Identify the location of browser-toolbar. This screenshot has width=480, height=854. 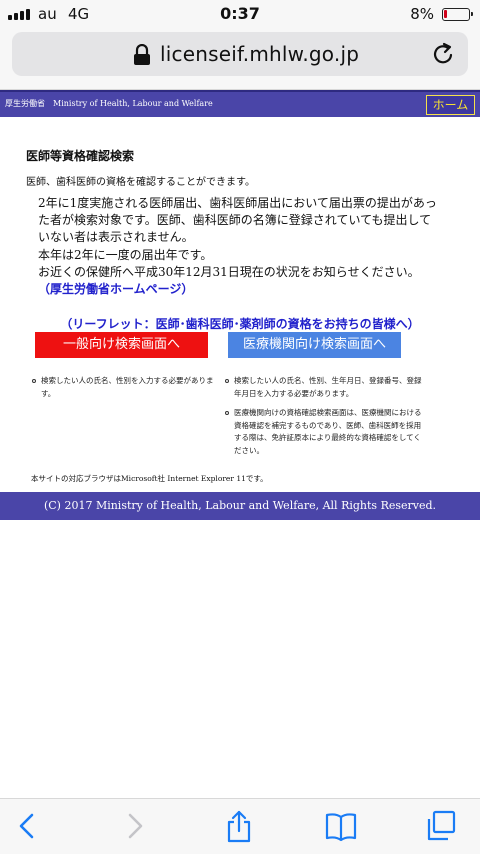
(240, 826).